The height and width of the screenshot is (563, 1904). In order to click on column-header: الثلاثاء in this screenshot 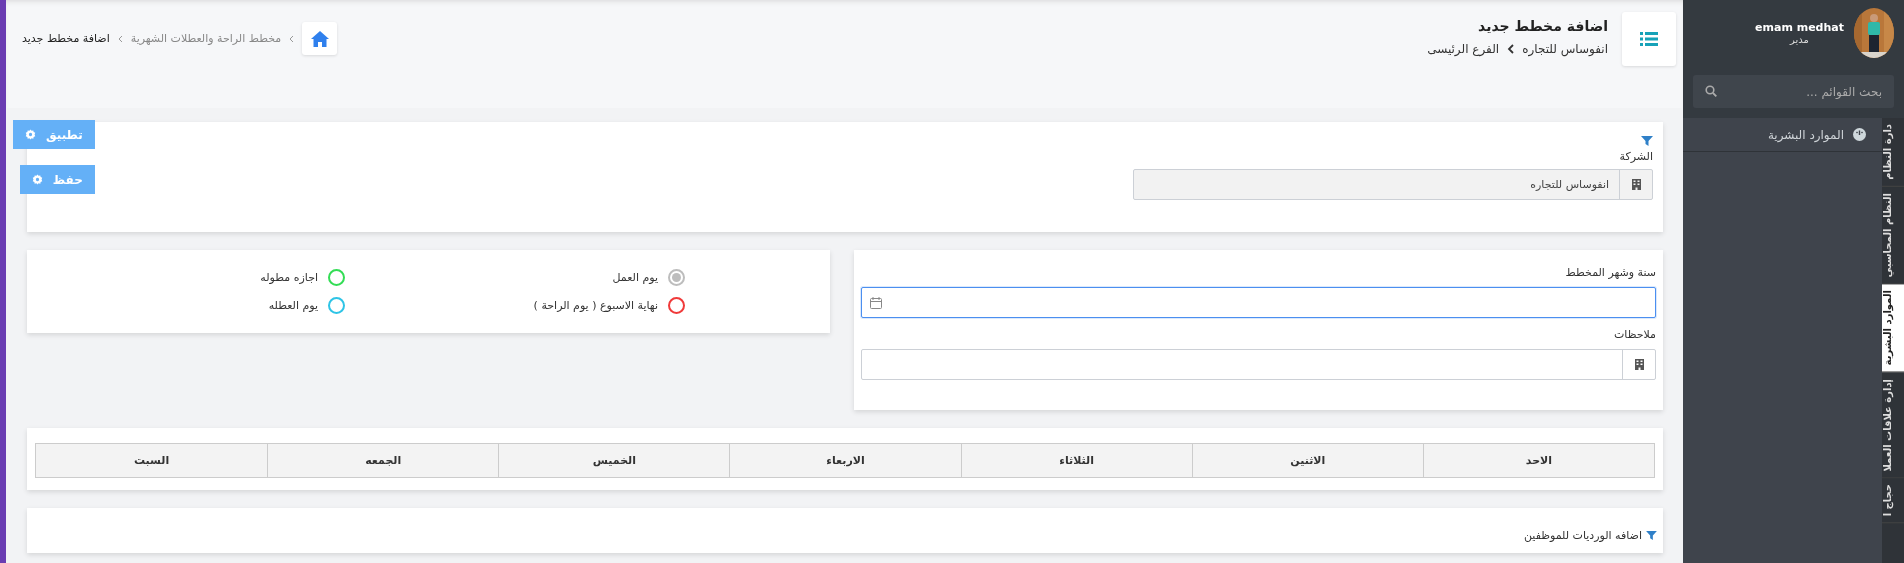, I will do `click(1076, 460)`.